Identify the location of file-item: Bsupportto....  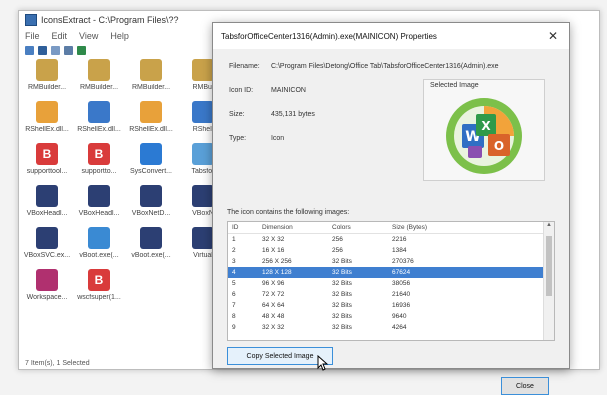
(99, 159).